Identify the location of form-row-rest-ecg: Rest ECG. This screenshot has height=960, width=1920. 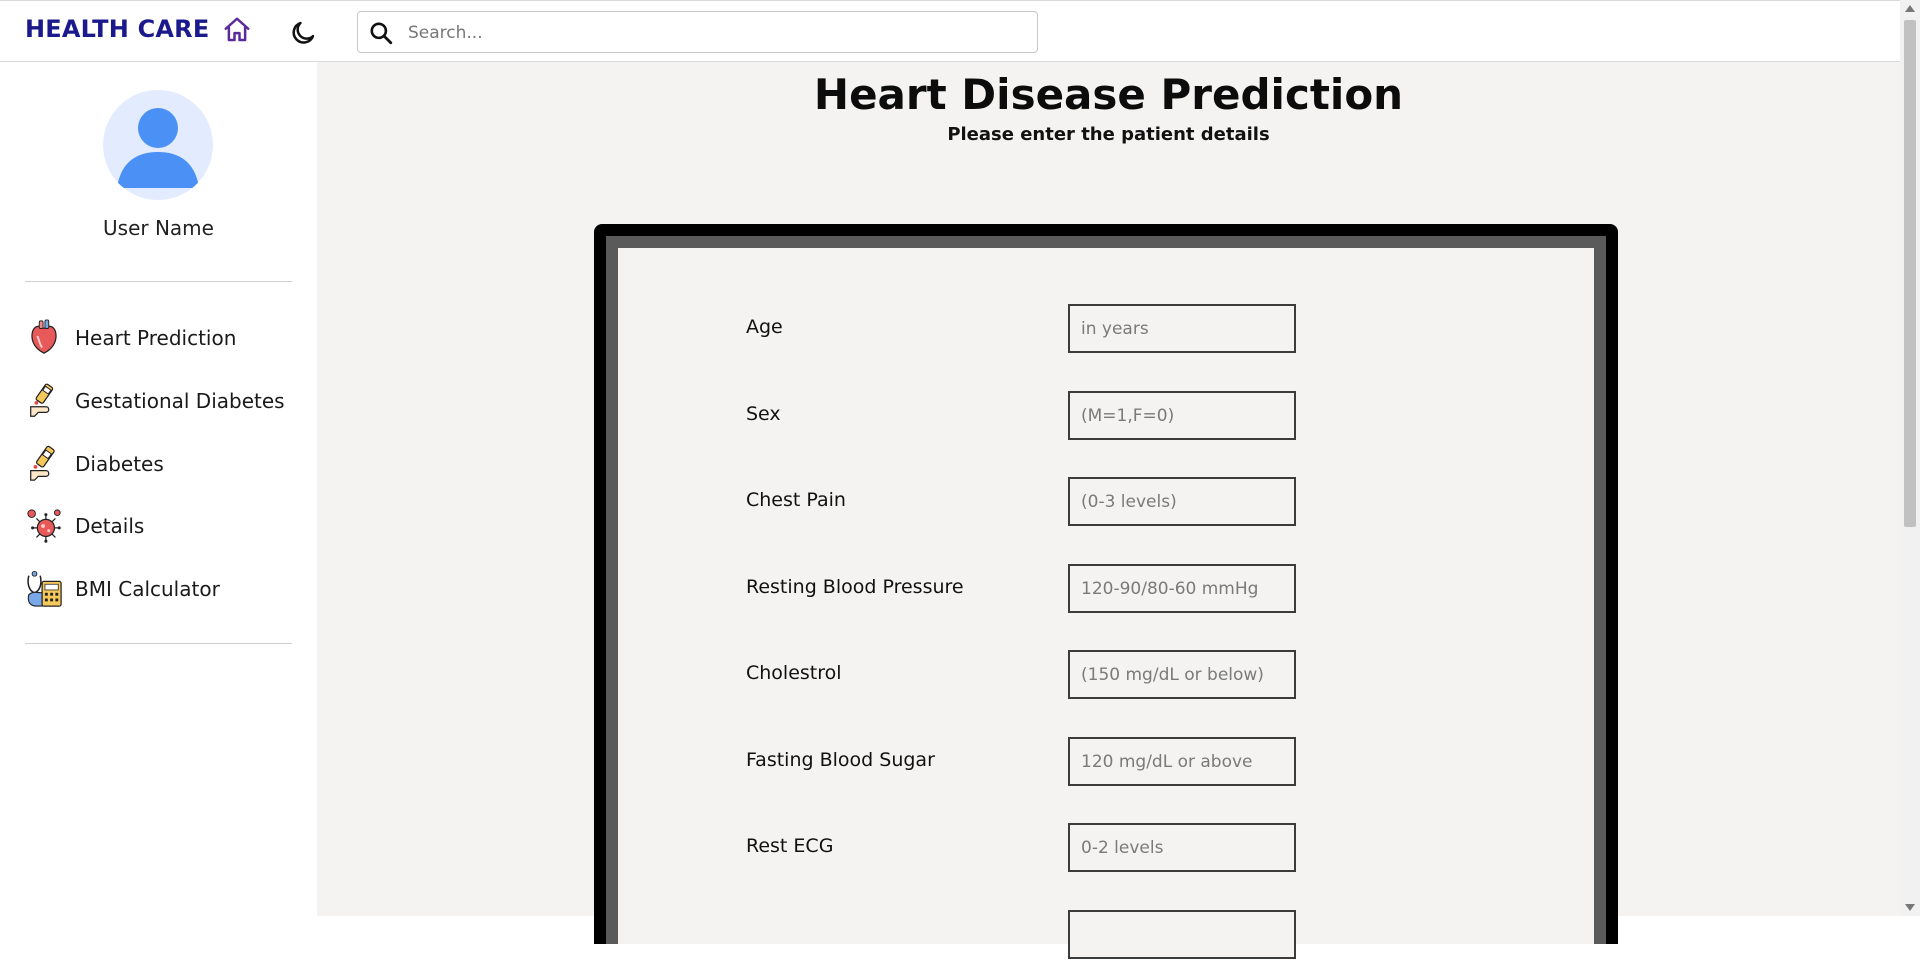
(1106, 848).